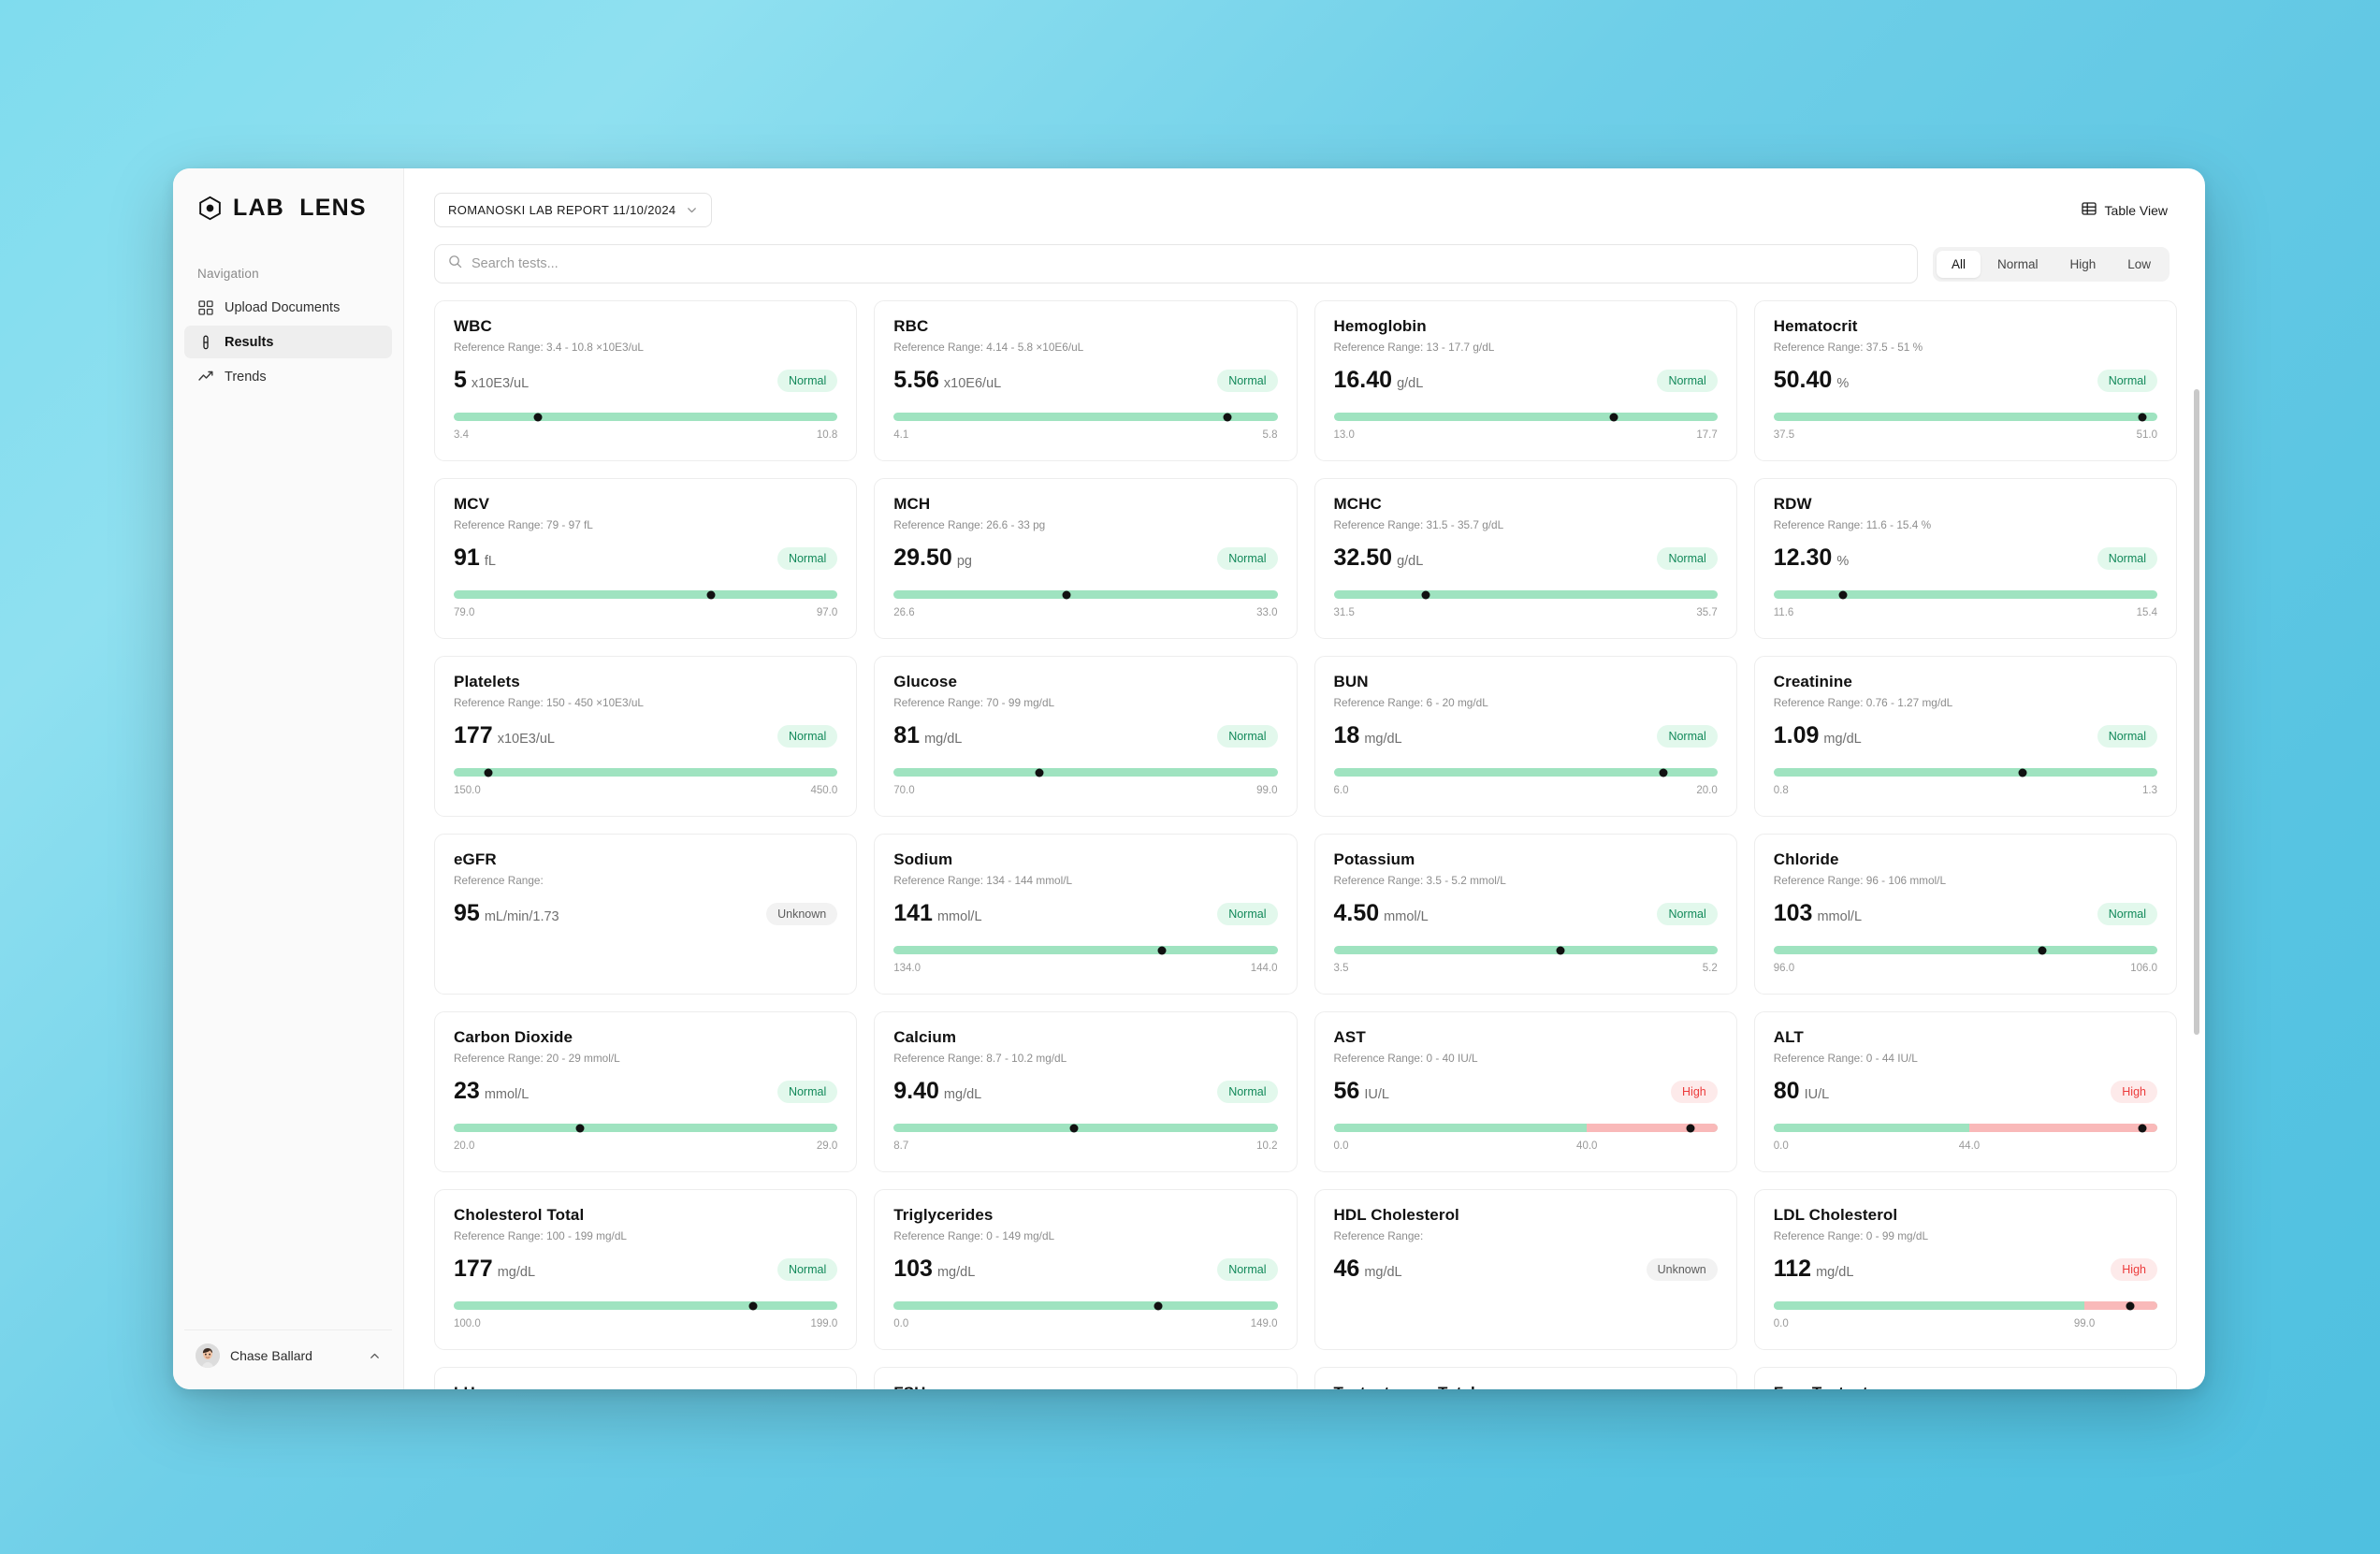 The width and height of the screenshot is (2380, 1554). Describe the element at coordinates (1803, 380) in the screenshot. I see `value-number: 50.40` at that location.